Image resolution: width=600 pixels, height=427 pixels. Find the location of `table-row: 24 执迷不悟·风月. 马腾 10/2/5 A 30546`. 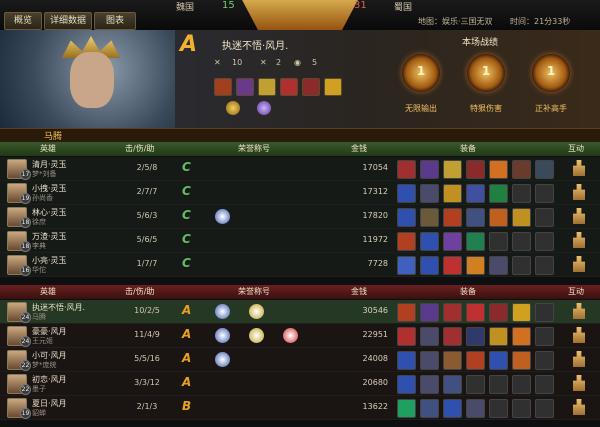

table-row: 24 执迷不悟·风月. 马腾 10/2/5 A 30546 is located at coordinates (300, 312).